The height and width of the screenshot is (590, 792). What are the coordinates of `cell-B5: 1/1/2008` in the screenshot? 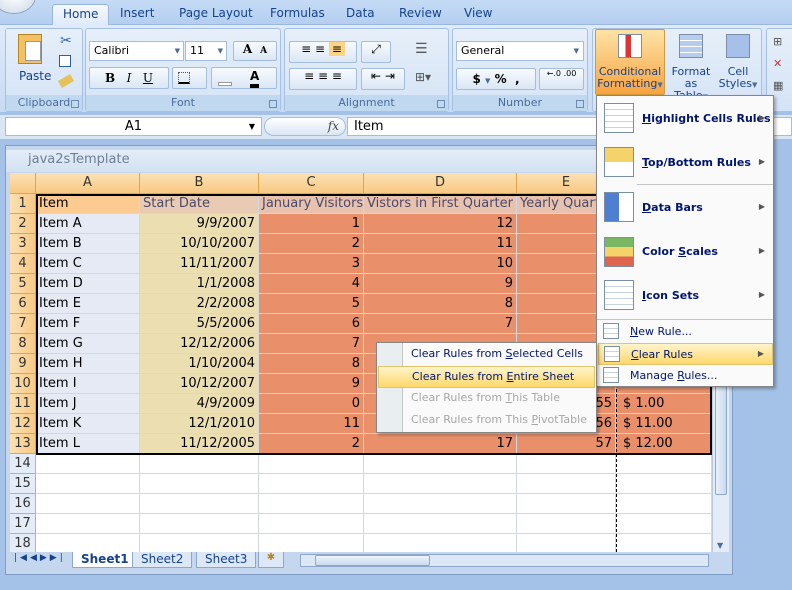 It's located at (199, 284).